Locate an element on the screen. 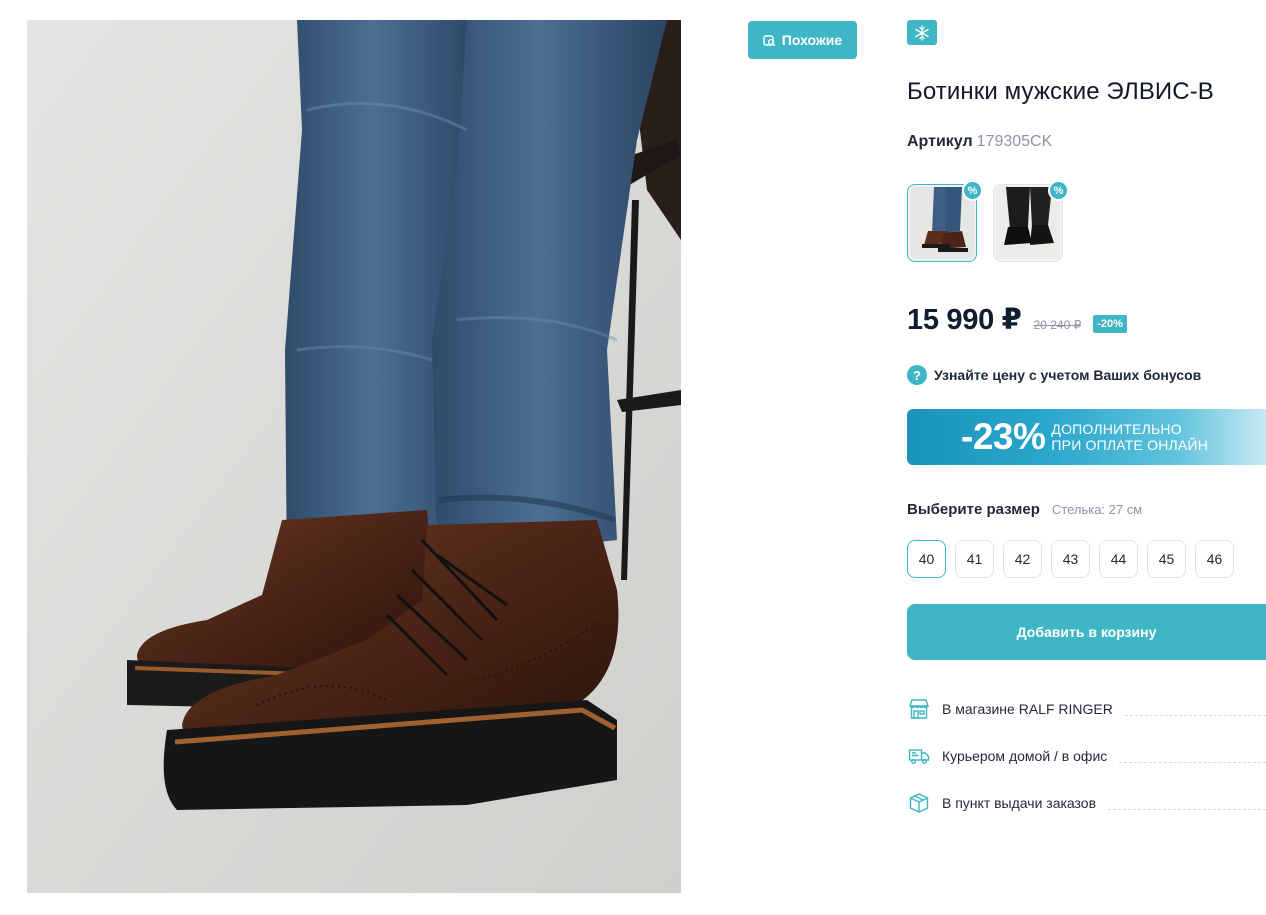  promo-text: дополнительно при оплате онлайн is located at coordinates (1129, 437).